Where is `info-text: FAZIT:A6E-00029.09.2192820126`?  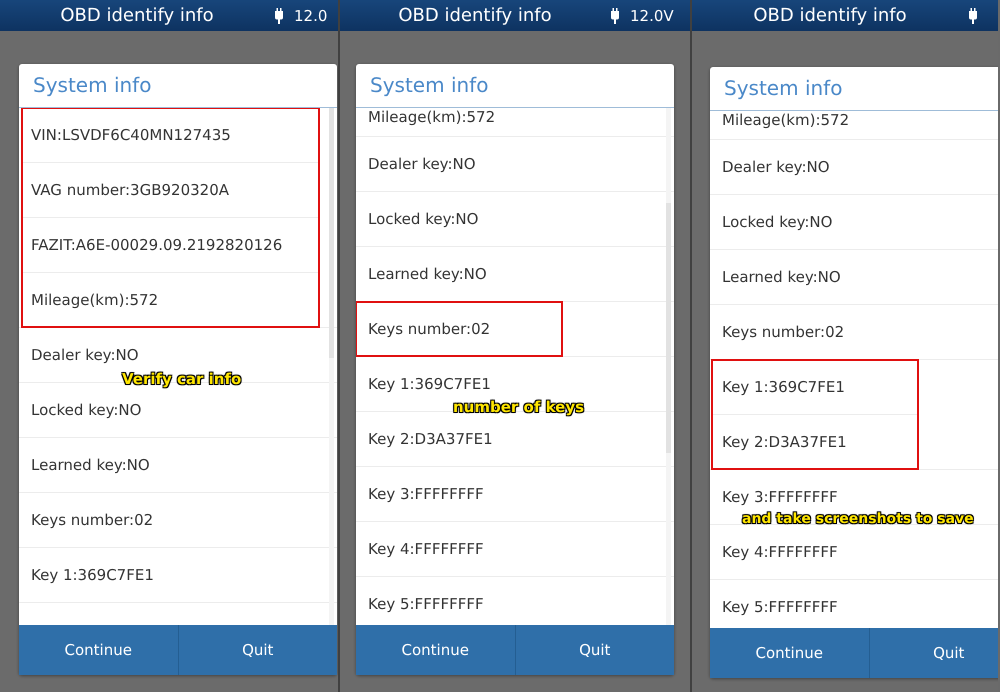
info-text: FAZIT:A6E-00029.09.2192820126 is located at coordinates (156, 245).